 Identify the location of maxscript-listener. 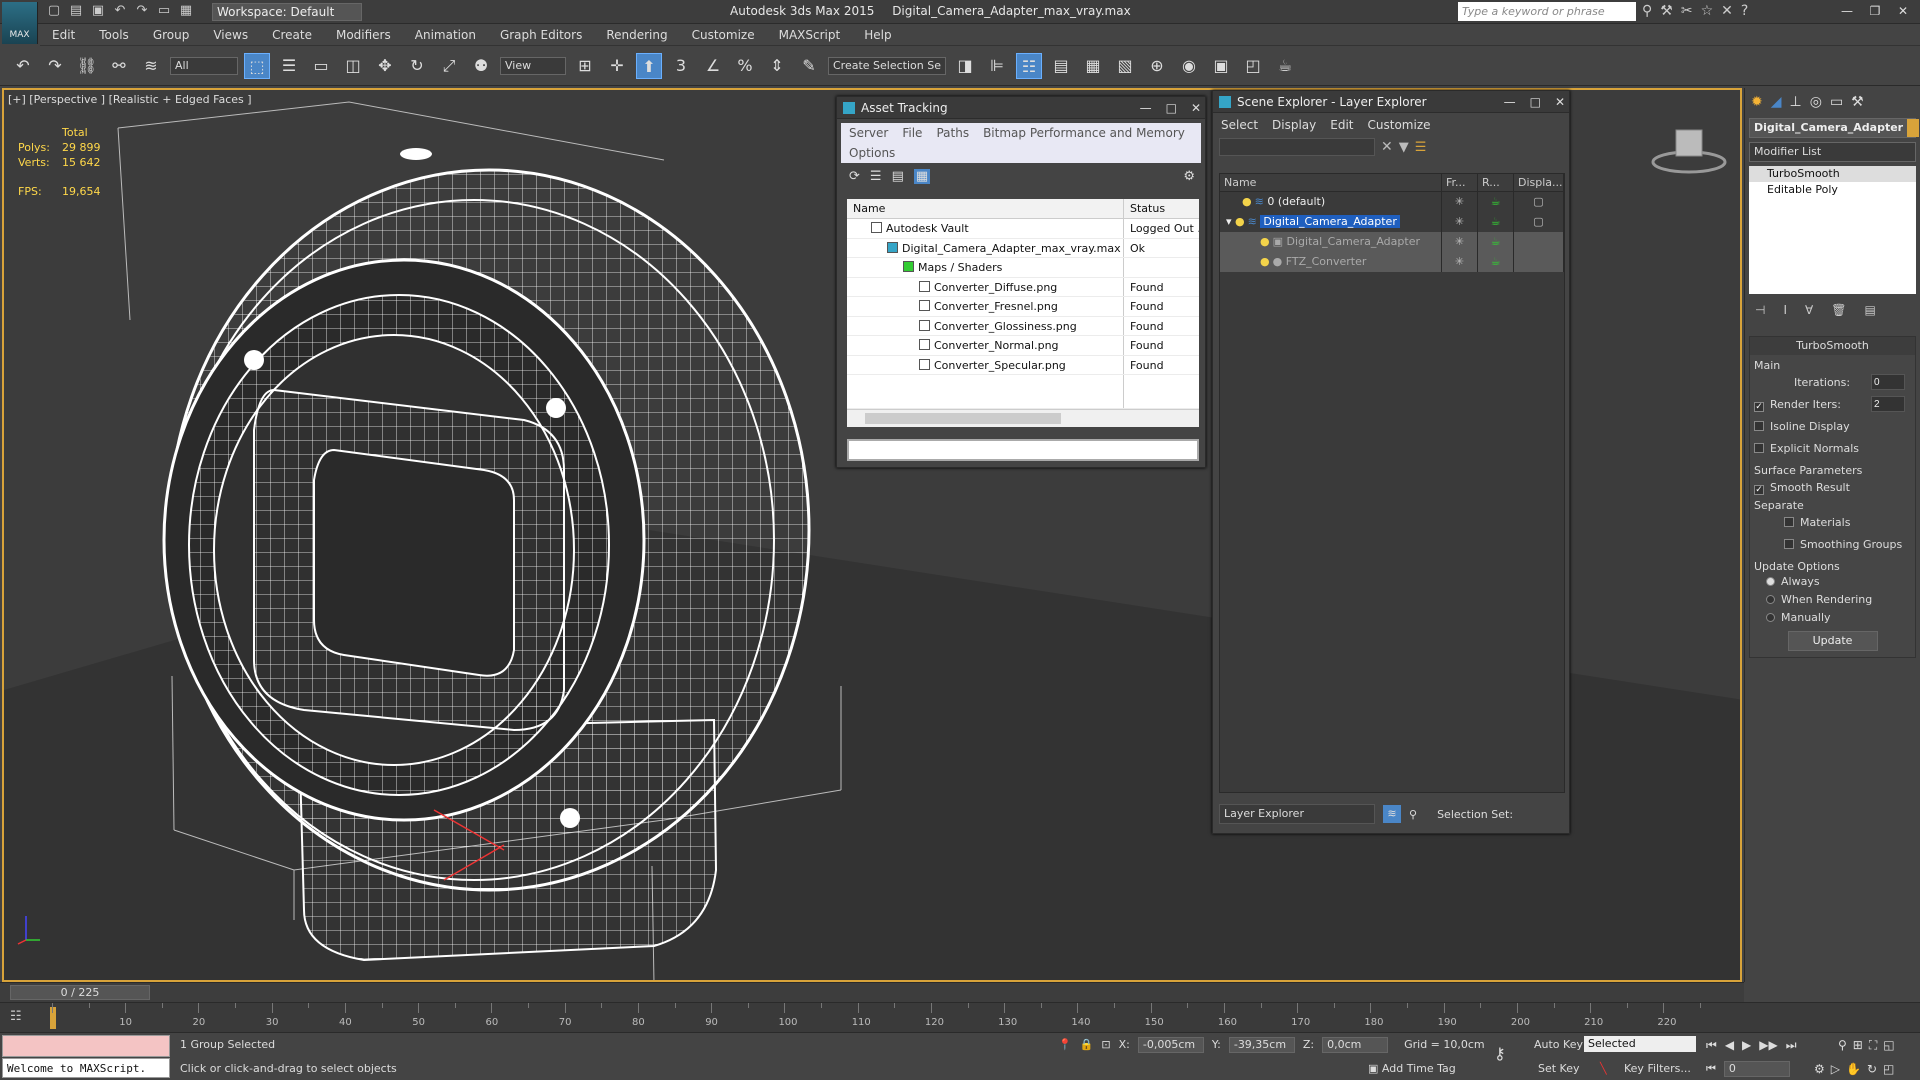
(86, 1046).